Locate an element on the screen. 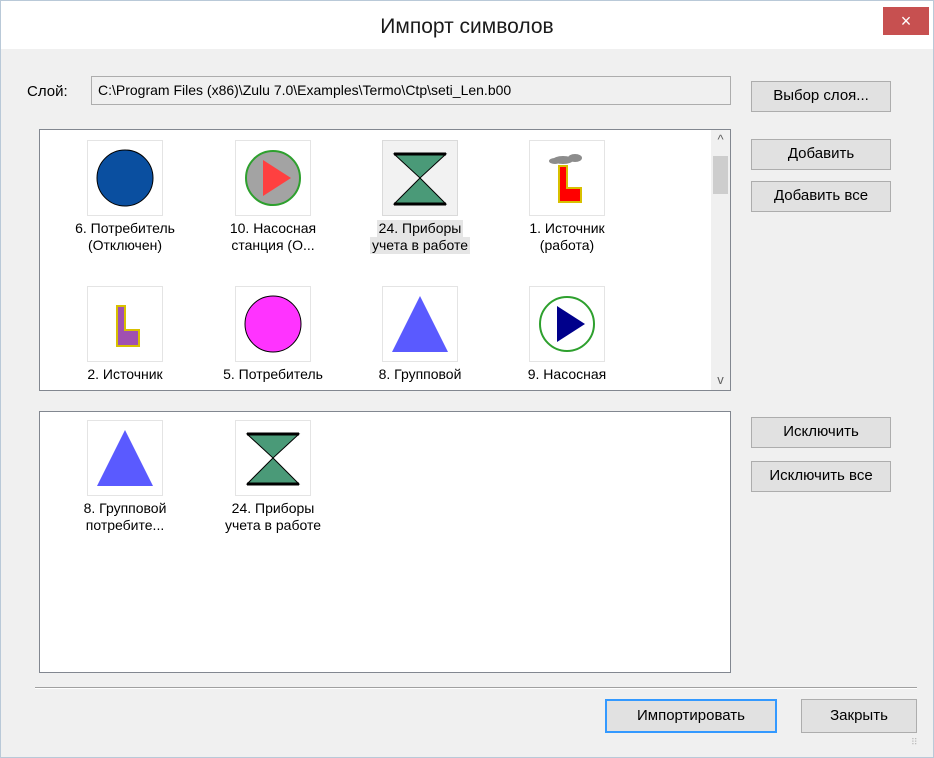 This screenshot has width=934, height=758. item-caption-line2: (Отключен) is located at coordinates (125, 245).